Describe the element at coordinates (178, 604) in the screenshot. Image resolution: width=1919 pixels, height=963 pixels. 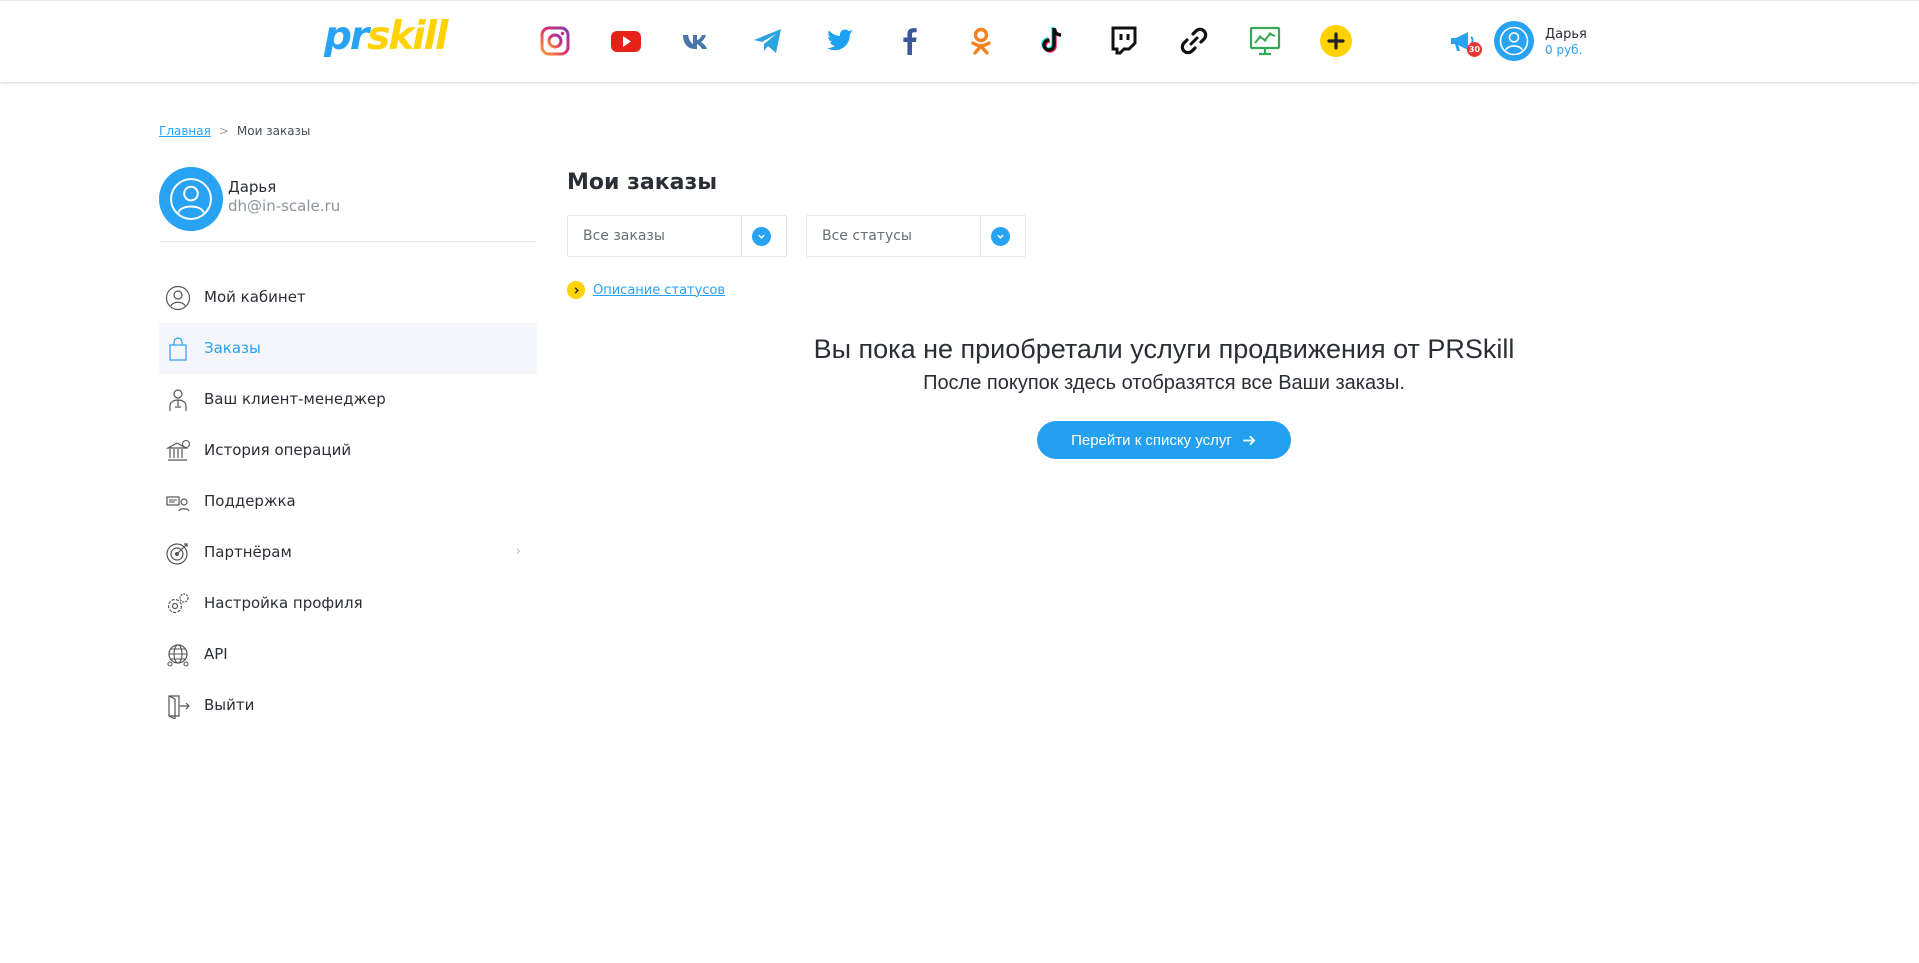
I see `settings-icon` at that location.